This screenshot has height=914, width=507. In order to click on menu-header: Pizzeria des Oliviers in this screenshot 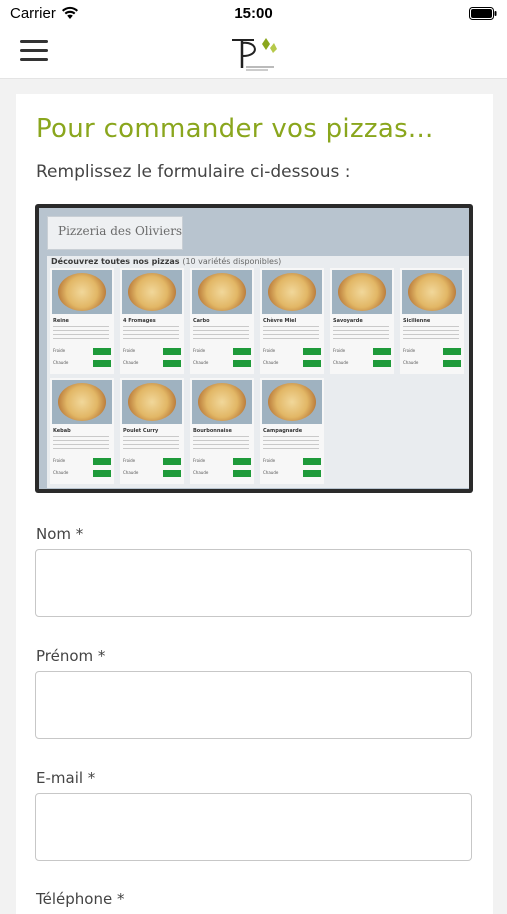, I will do `click(115, 233)`.